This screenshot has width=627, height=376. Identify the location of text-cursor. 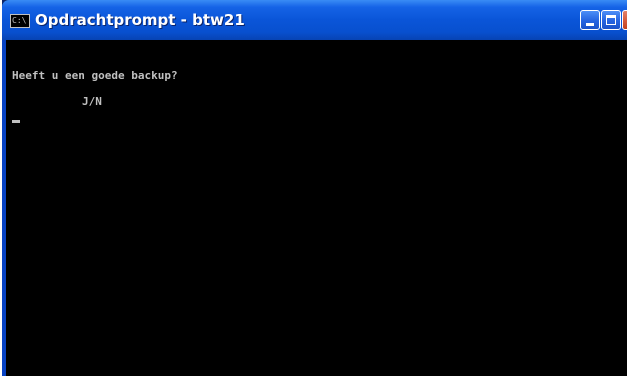
(16, 121).